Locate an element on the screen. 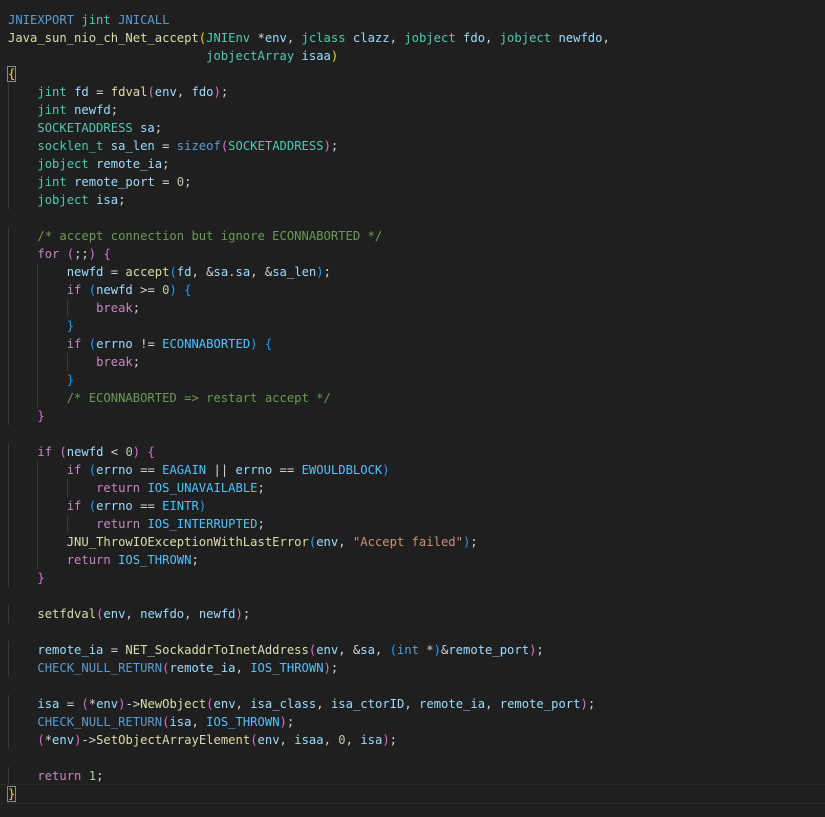 The height and width of the screenshot is (817, 825). code-line: jint fd = fdval(env, fdo); is located at coordinates (412, 92).